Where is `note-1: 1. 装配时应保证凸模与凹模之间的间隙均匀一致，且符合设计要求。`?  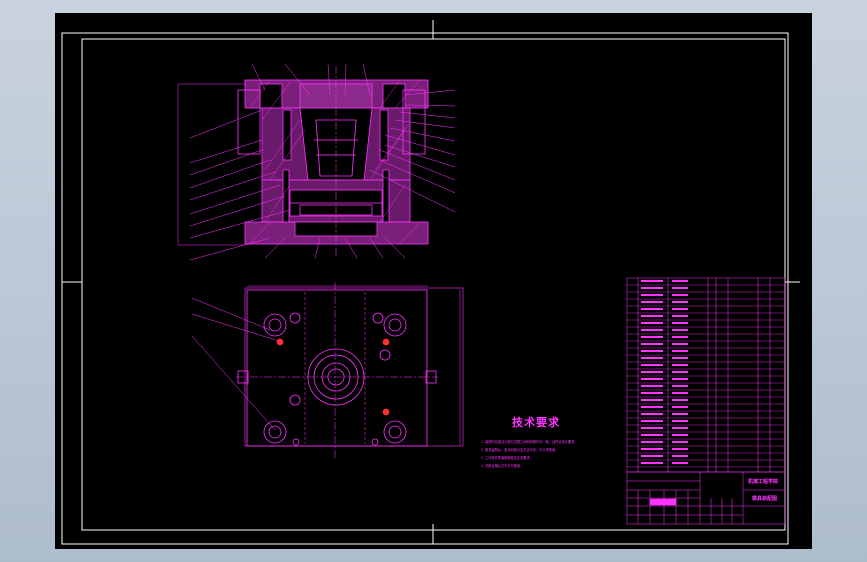 note-1: 1. 装配时应保证凸模与凹模之间的间隙均匀一致，且符合设计要求。 is located at coordinates (529, 442).